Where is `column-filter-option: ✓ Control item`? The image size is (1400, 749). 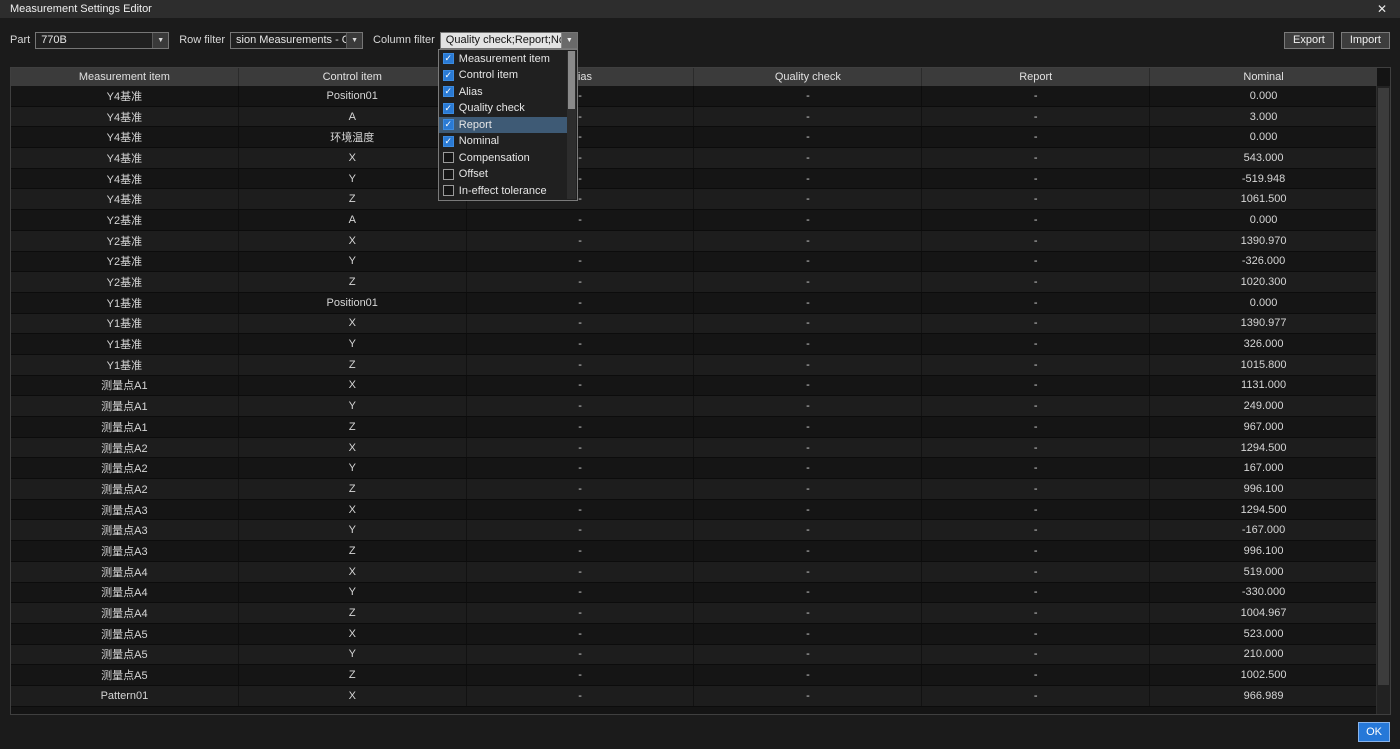 column-filter-option: ✓ Control item is located at coordinates (503, 75).